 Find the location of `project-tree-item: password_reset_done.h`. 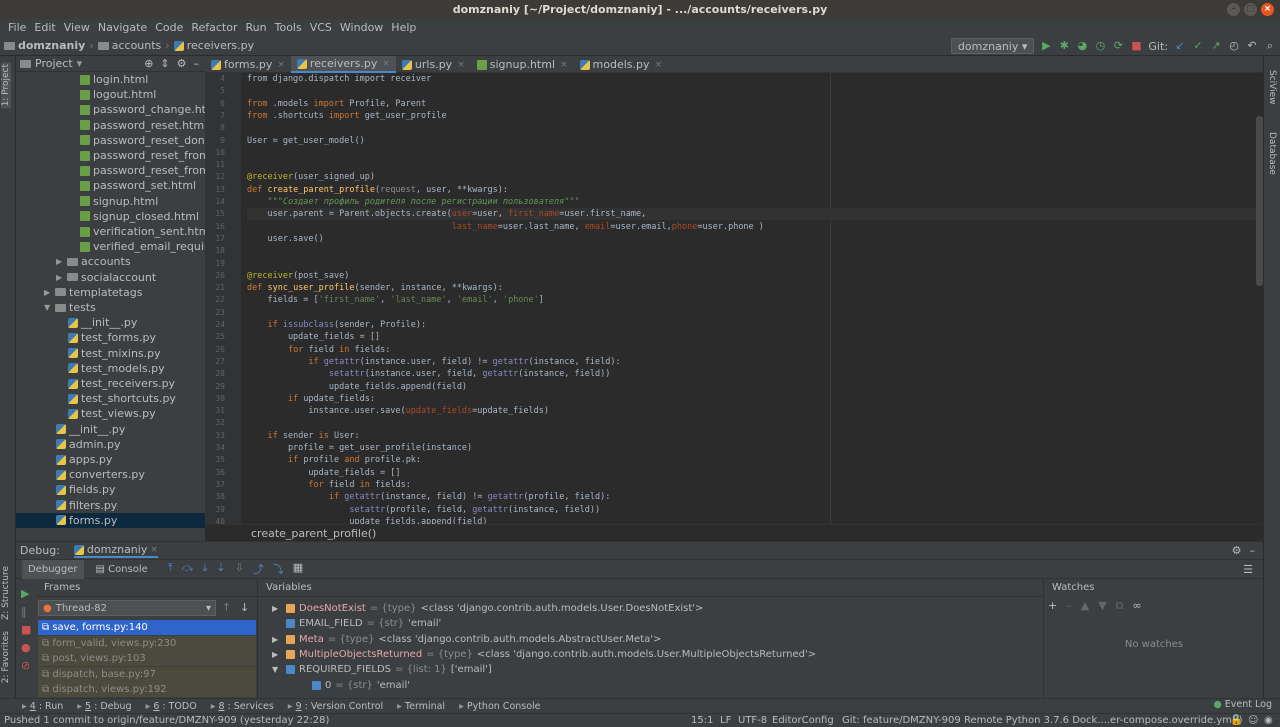

project-tree-item: password_reset_done.h is located at coordinates (142, 140).